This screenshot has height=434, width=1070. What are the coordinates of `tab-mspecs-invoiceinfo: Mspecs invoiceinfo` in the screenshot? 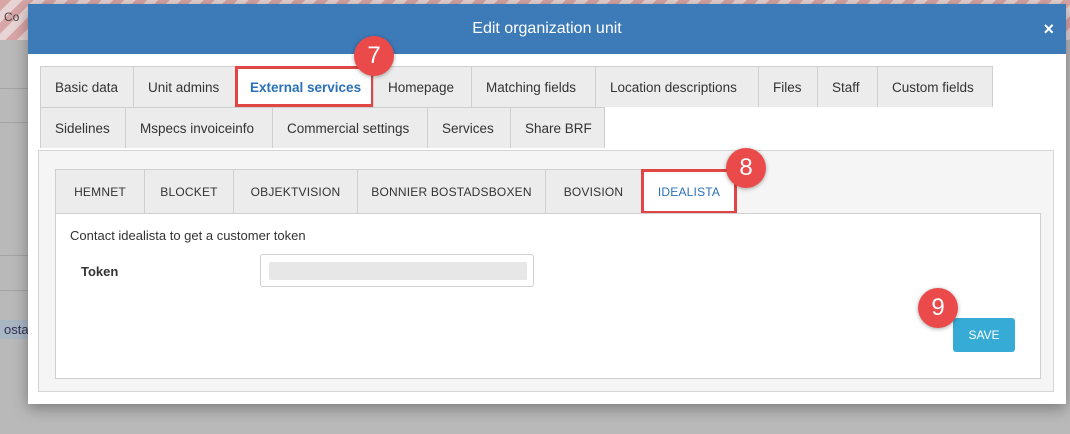 It's located at (199, 127).